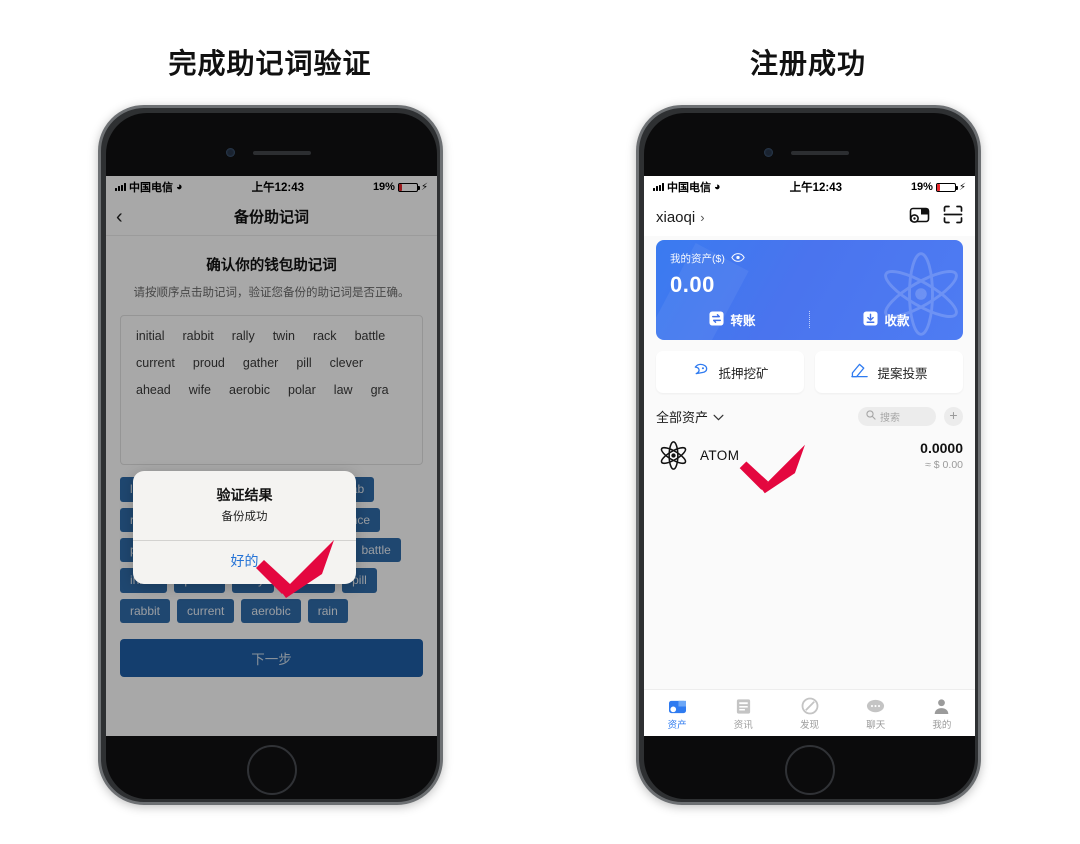 The width and height of the screenshot is (1080, 844). What do you see at coordinates (941, 705) in the screenshot?
I see `person-icon` at bounding box center [941, 705].